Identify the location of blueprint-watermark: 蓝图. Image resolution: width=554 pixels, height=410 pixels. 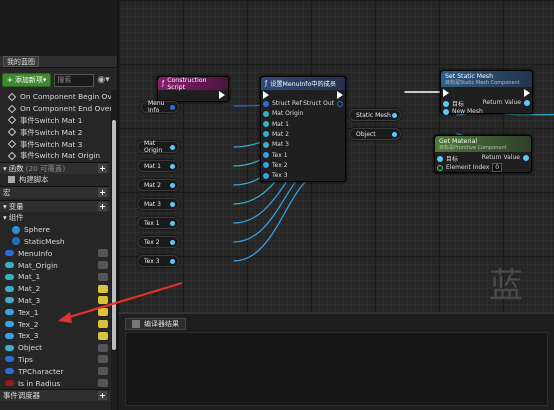
(507, 293).